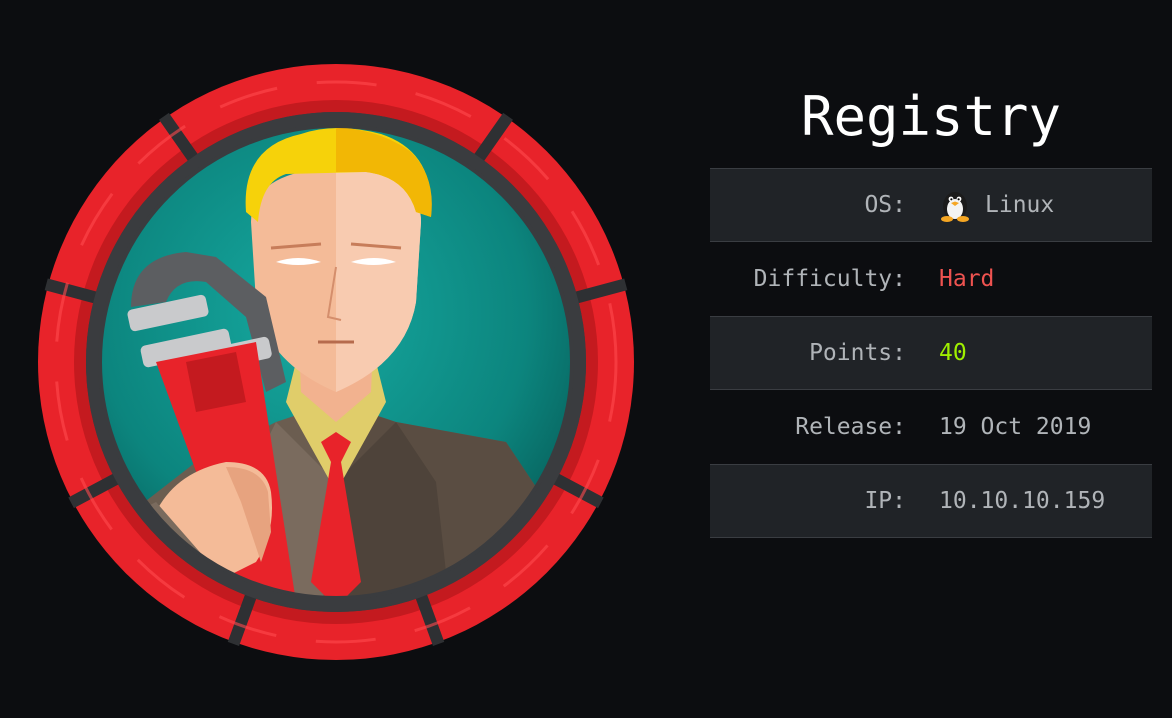 Image resolution: width=1172 pixels, height=718 pixels. What do you see at coordinates (1015, 427) in the screenshot?
I see `release-value: 19 Oct 2019` at bounding box center [1015, 427].